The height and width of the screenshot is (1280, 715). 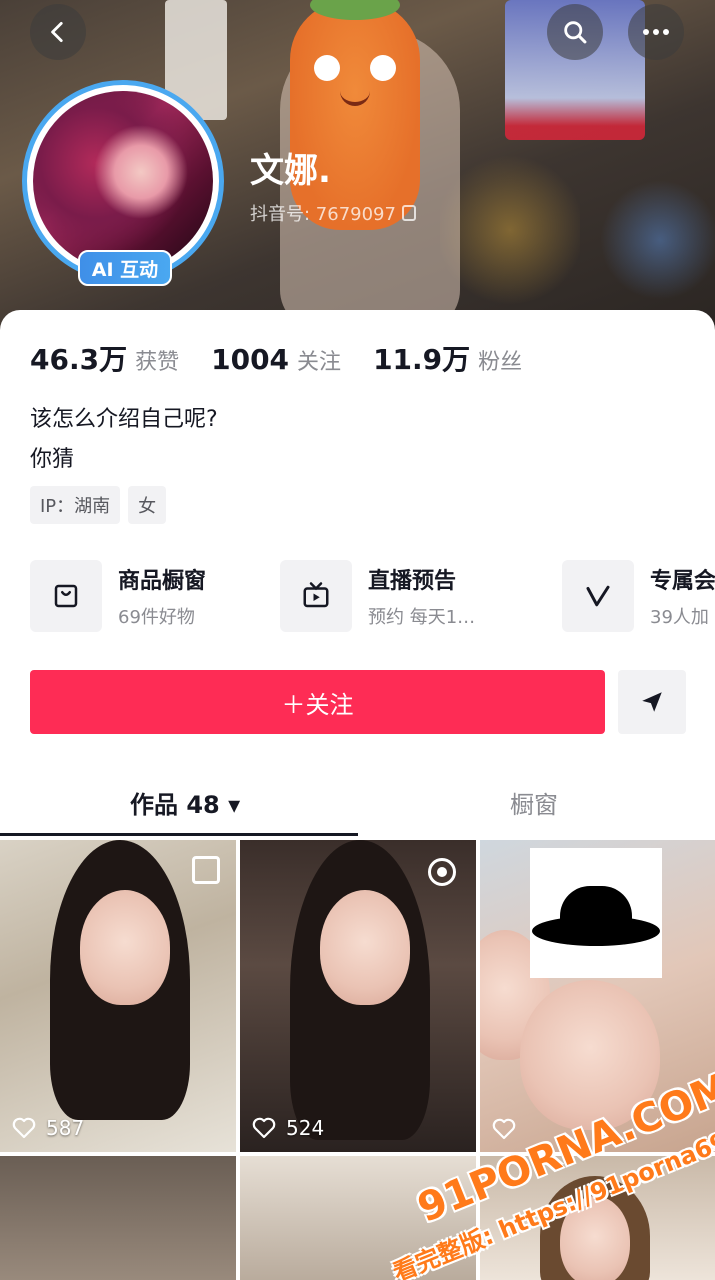 I want to click on profile-tags: IP：湖南 女, so click(x=98, y=505).